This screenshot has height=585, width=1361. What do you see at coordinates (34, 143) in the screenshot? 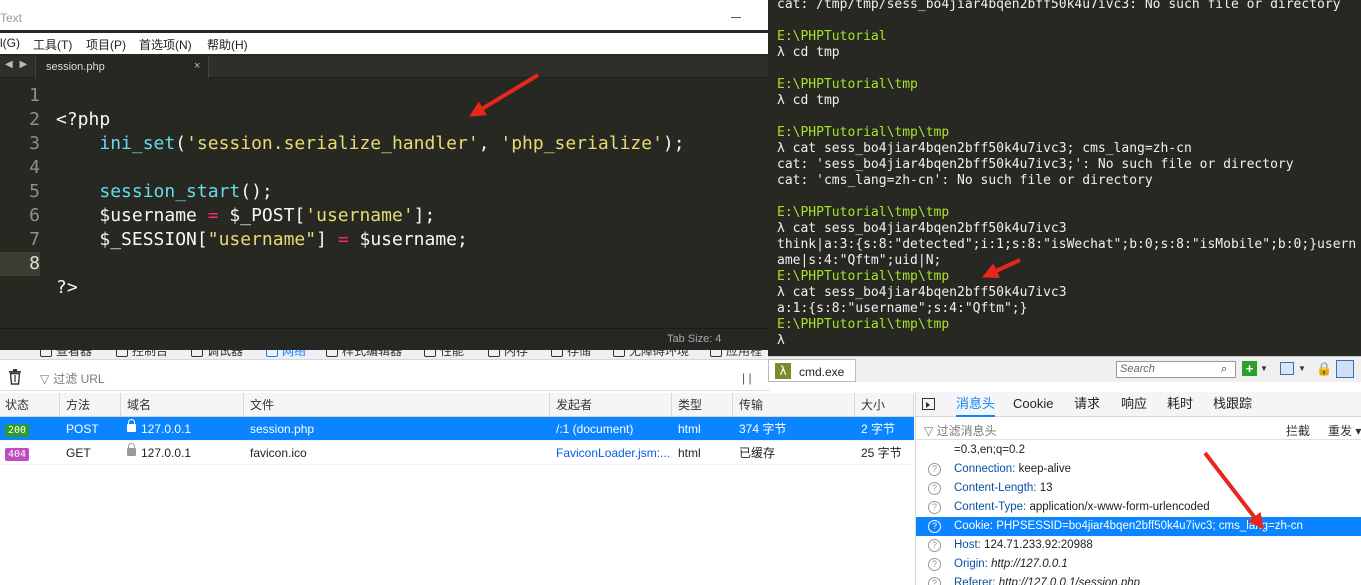
I see `line-number: 3` at bounding box center [34, 143].